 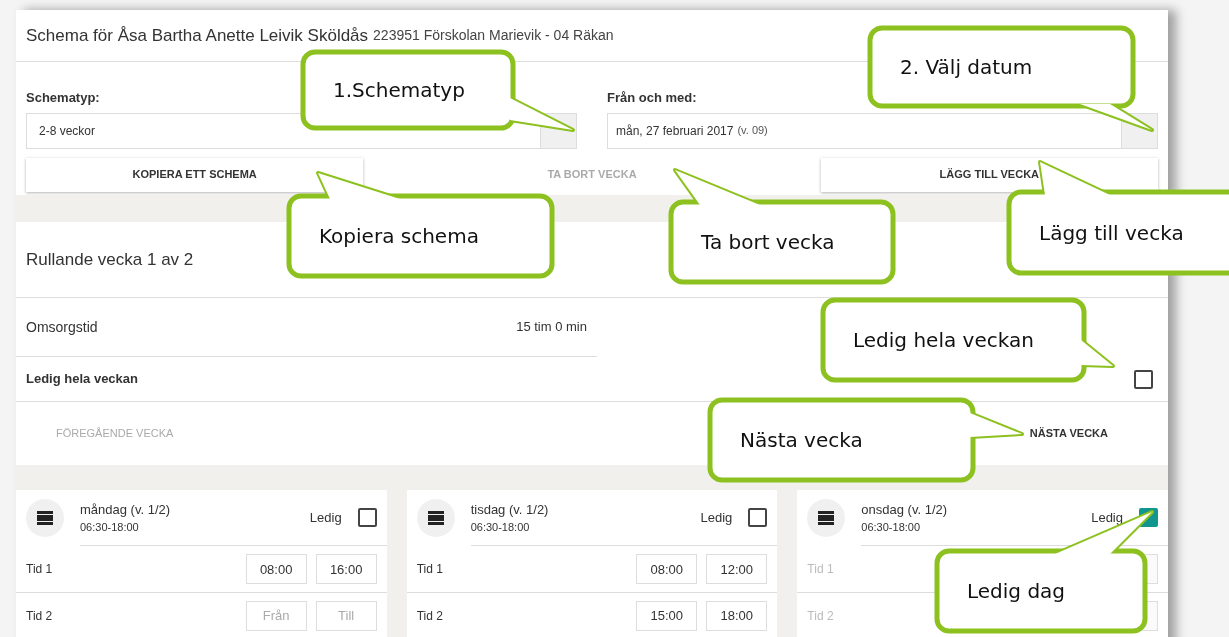 What do you see at coordinates (110, 259) in the screenshot?
I see `week-title: Rullande vecka 1 av 2` at bounding box center [110, 259].